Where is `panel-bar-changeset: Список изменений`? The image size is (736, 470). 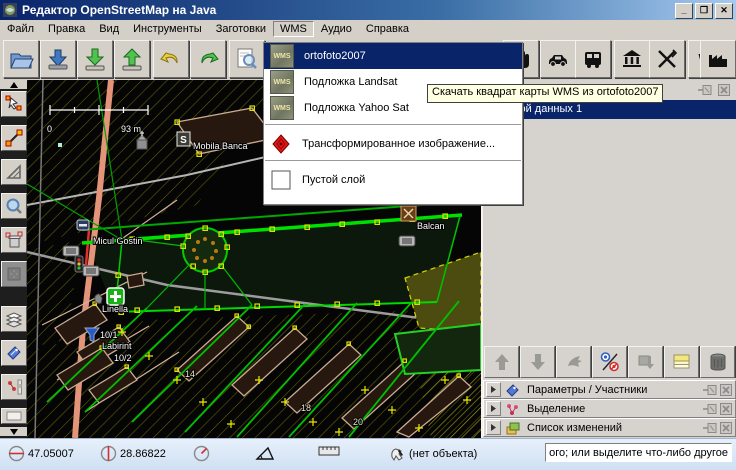 panel-bar-changeset: Список изменений is located at coordinates (609, 427).